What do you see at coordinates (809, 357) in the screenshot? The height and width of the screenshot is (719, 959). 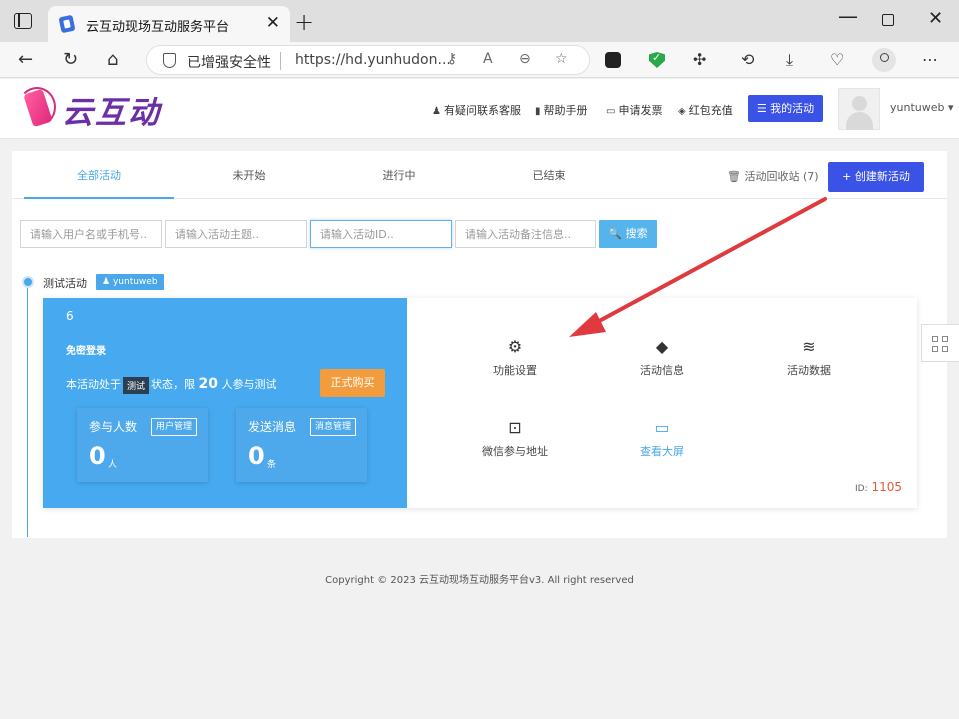 I see `activity-data-button: ≋ 活动数据` at bounding box center [809, 357].